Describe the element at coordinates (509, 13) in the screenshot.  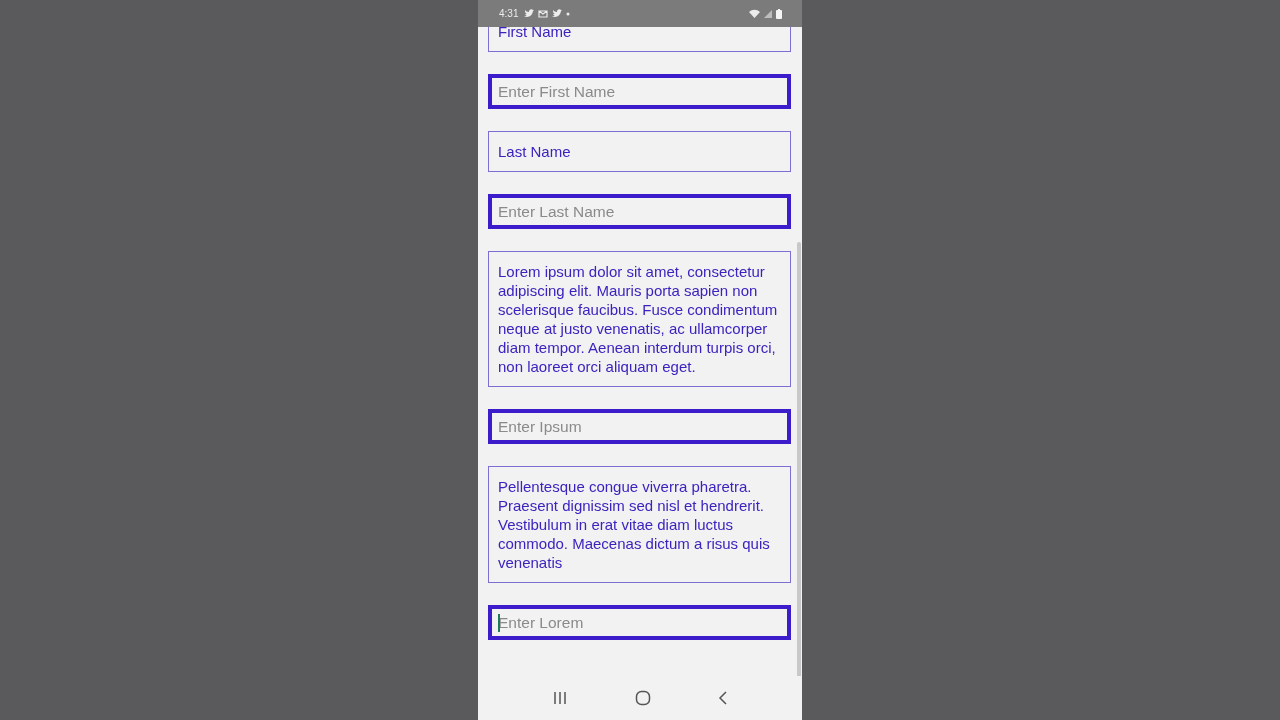
I see `status-time: 4:31` at that location.